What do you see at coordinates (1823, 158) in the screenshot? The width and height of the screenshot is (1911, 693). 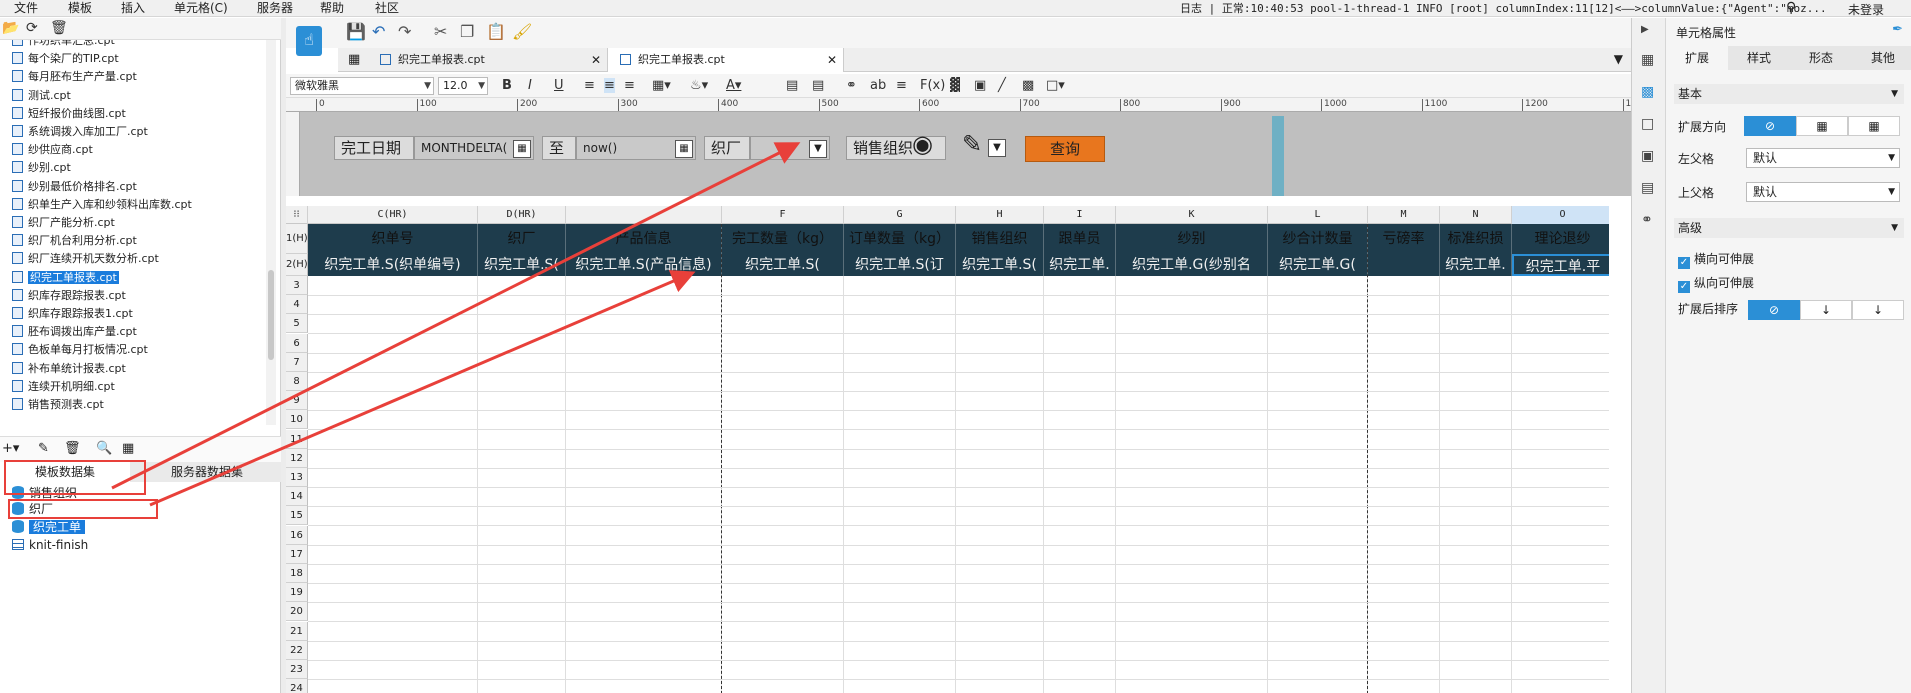 I see `left-parent-select: 默认 ▼` at bounding box center [1823, 158].